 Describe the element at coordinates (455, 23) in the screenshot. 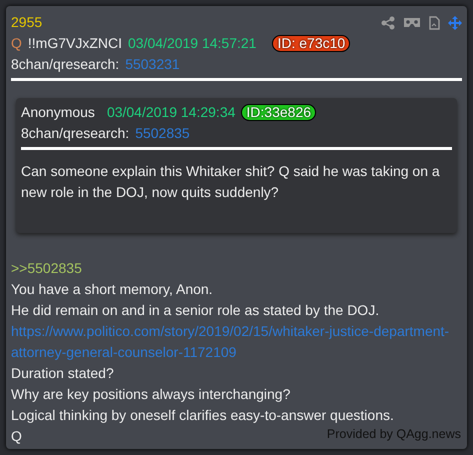

I see `move-icon` at that location.